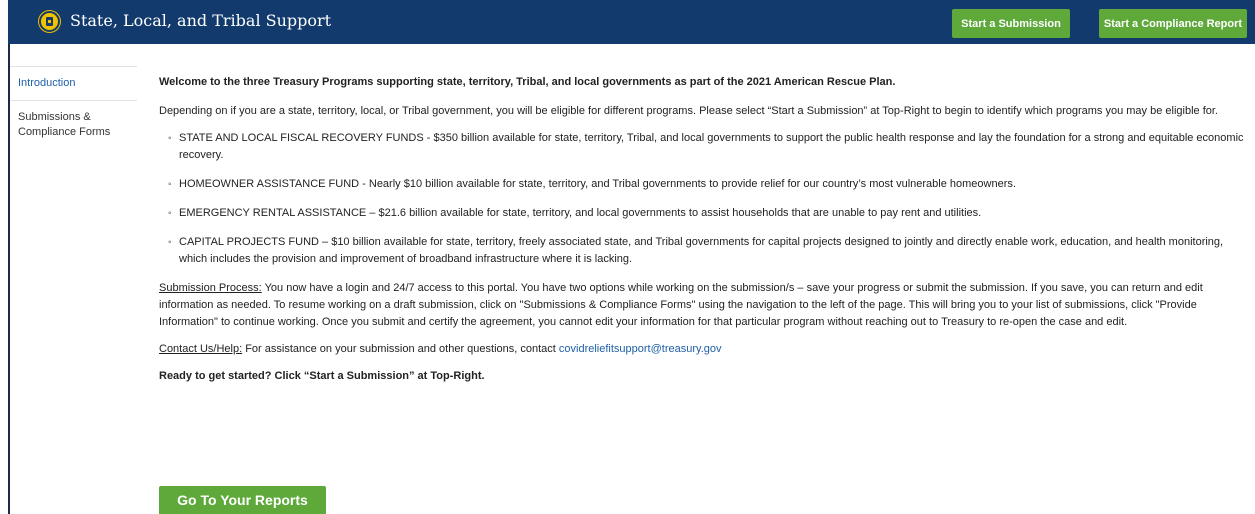  What do you see at coordinates (73, 83) in the screenshot?
I see `sidebar-item-introduction: Introduction` at bounding box center [73, 83].